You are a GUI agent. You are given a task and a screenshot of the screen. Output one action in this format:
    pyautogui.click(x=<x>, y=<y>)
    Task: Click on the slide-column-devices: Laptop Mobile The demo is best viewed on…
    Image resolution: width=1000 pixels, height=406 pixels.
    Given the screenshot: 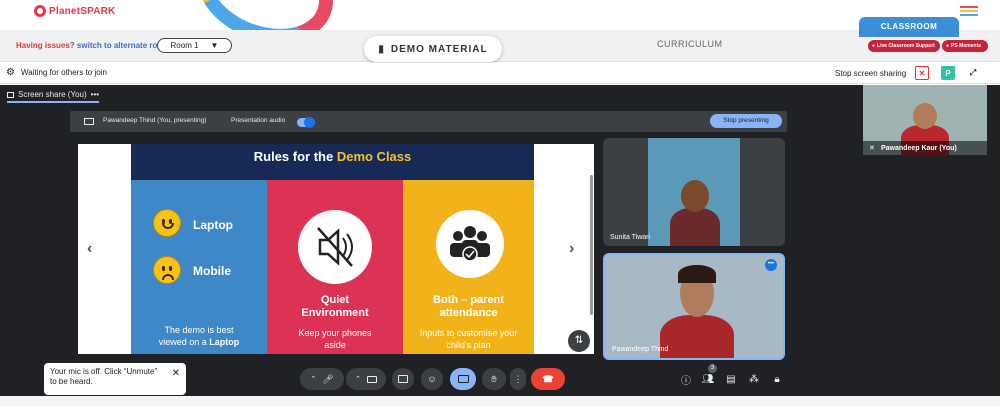 What is the action you would take?
    pyautogui.click(x=199, y=267)
    